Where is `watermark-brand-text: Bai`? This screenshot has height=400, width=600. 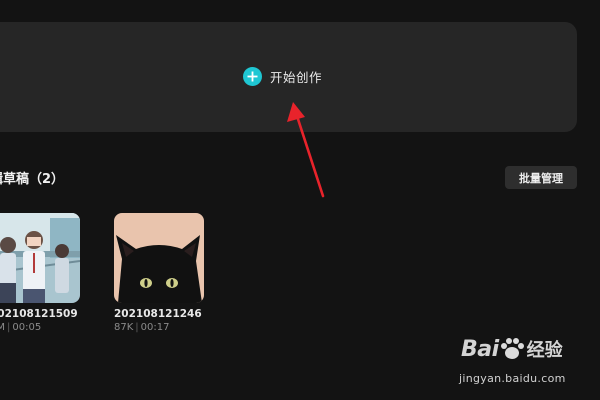
watermark-brand-text: Bai is located at coordinates (480, 349).